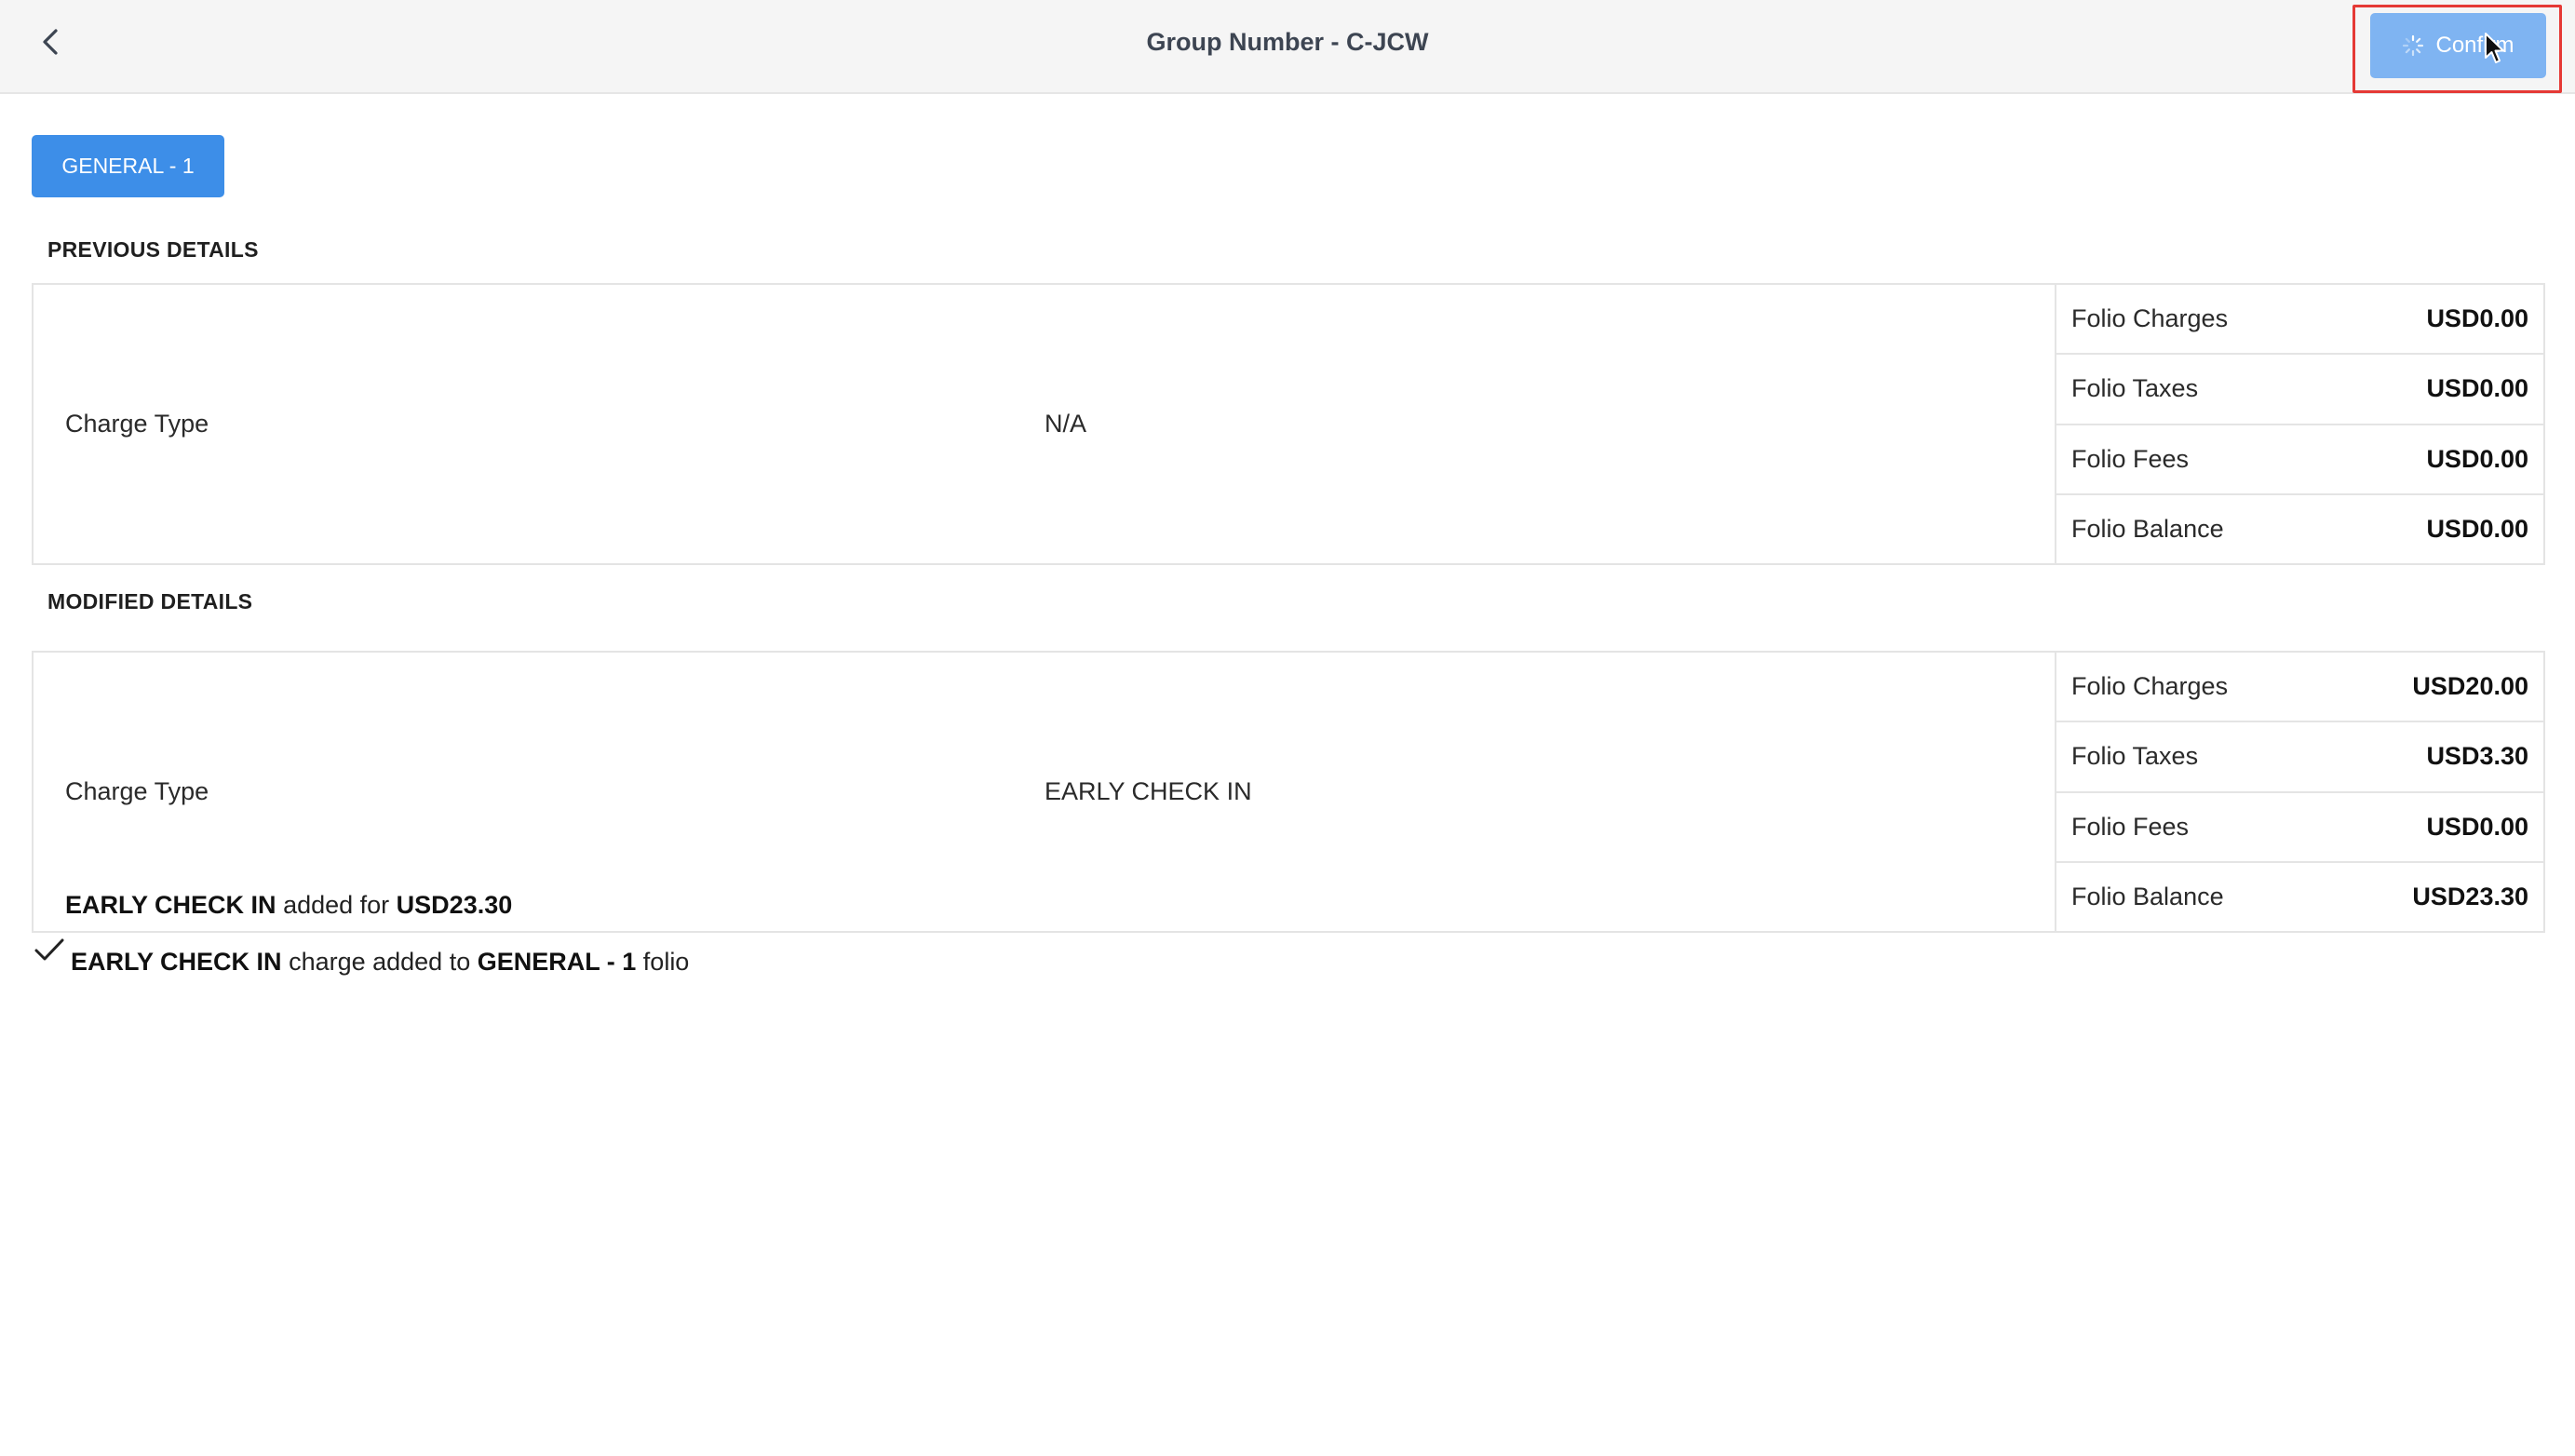 This screenshot has width=2575, height=1456. What do you see at coordinates (2477, 756) in the screenshot?
I see `folio-row-amount: USD3.30` at bounding box center [2477, 756].